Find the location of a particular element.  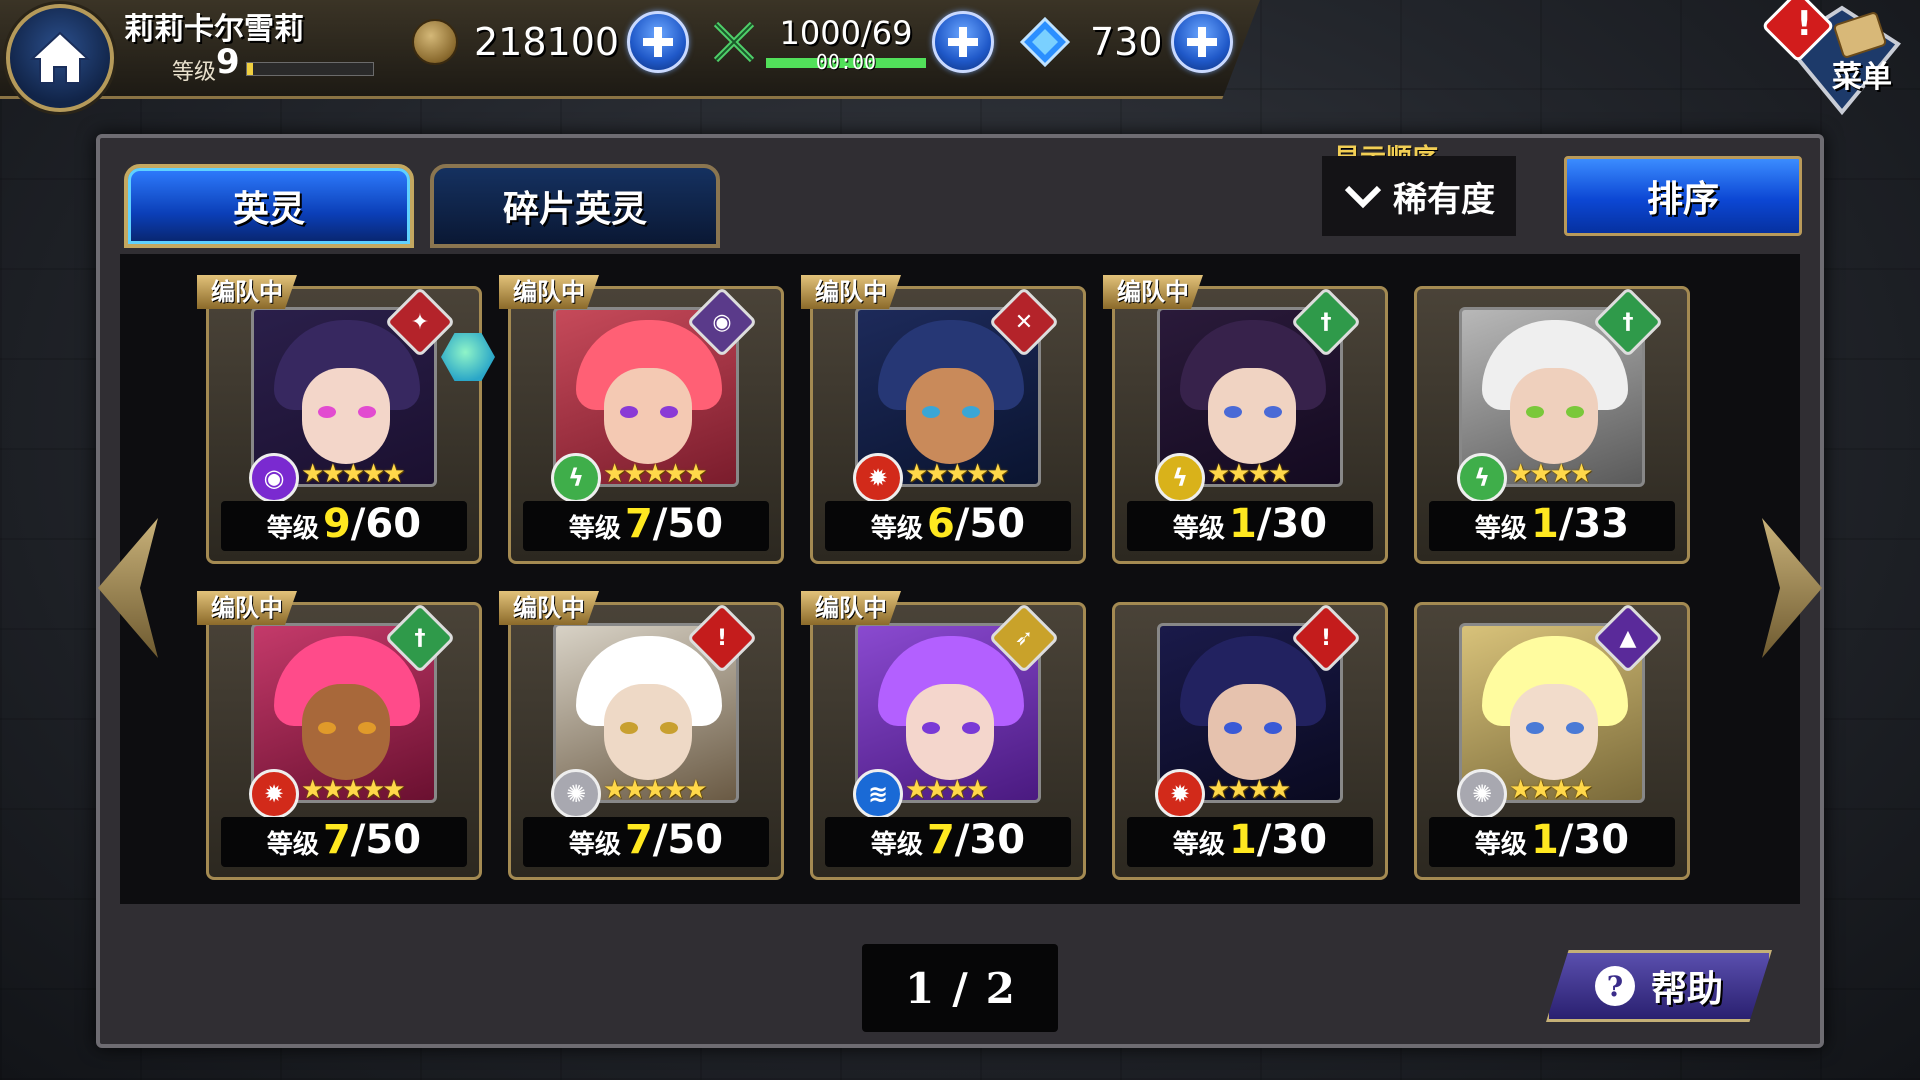

gem-icon is located at coordinates (1045, 42).